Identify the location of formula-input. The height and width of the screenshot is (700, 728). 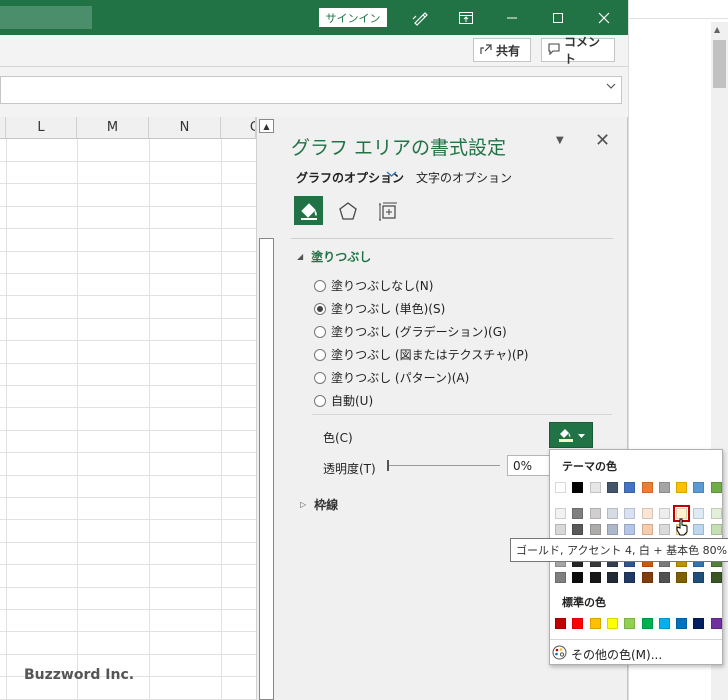
(311, 90).